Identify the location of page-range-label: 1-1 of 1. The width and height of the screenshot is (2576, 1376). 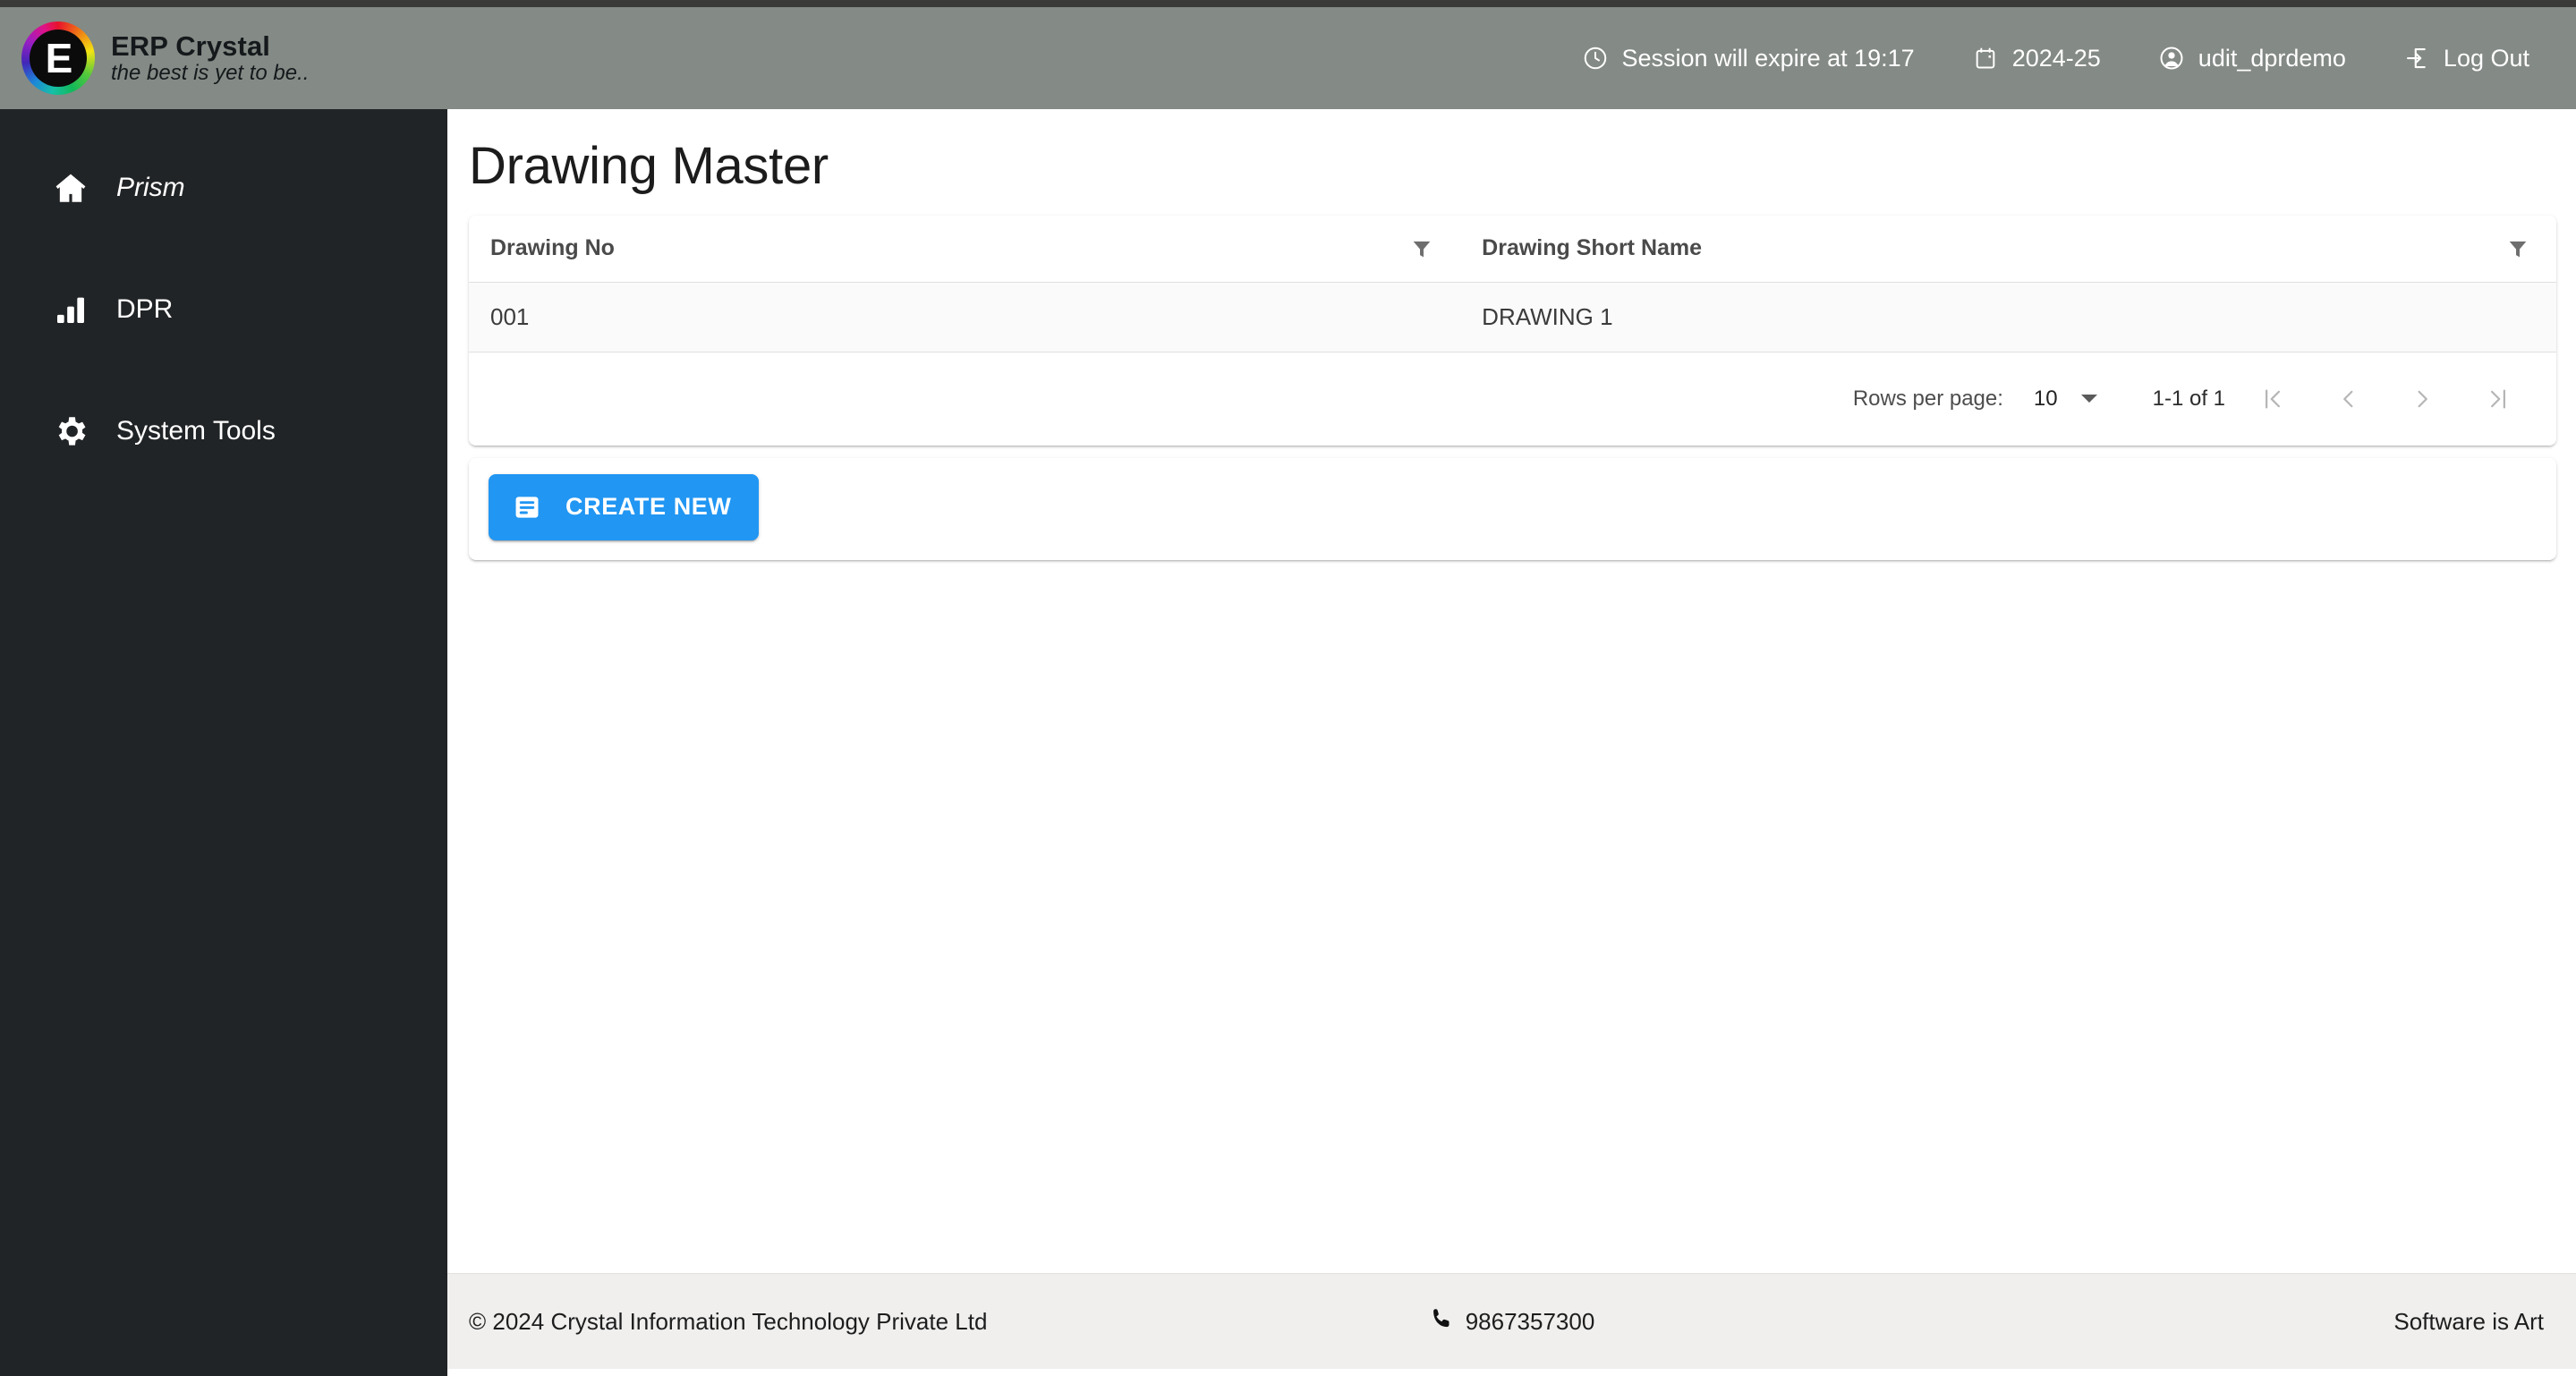
(2188, 398).